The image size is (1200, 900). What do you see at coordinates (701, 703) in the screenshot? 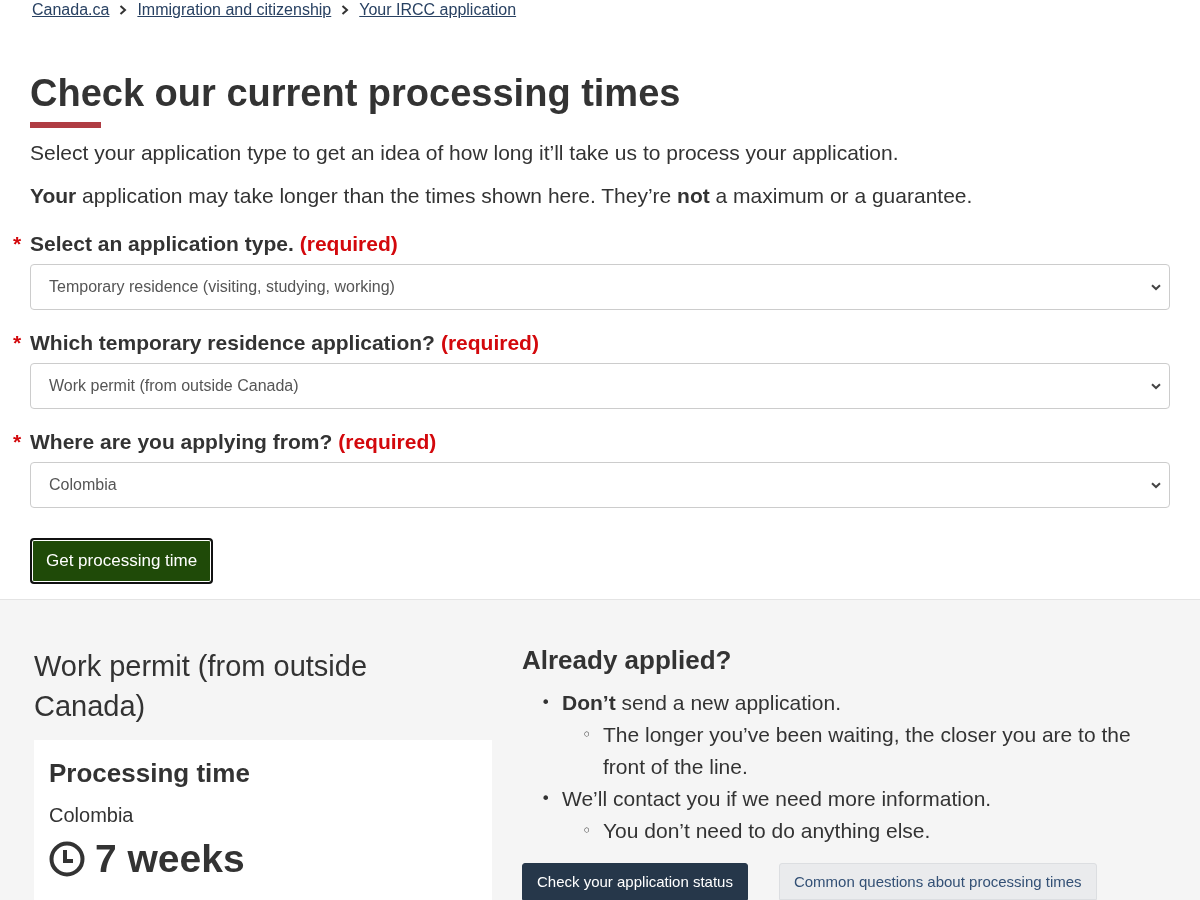
I see `list-item-text: Don’t send a new application.` at bounding box center [701, 703].